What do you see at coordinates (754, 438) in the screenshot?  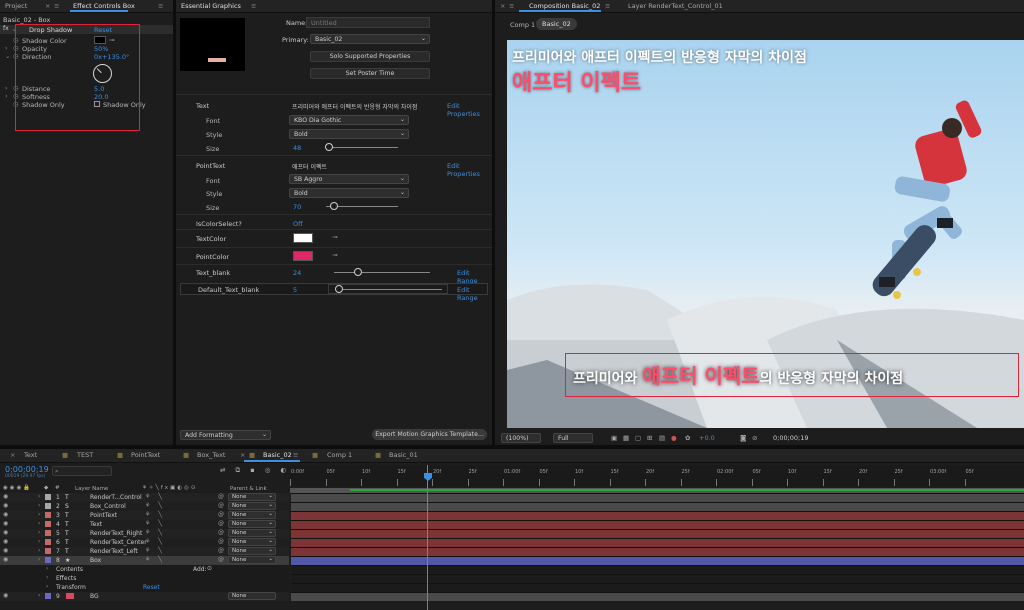 I see `snapshot-icon: ⊘` at bounding box center [754, 438].